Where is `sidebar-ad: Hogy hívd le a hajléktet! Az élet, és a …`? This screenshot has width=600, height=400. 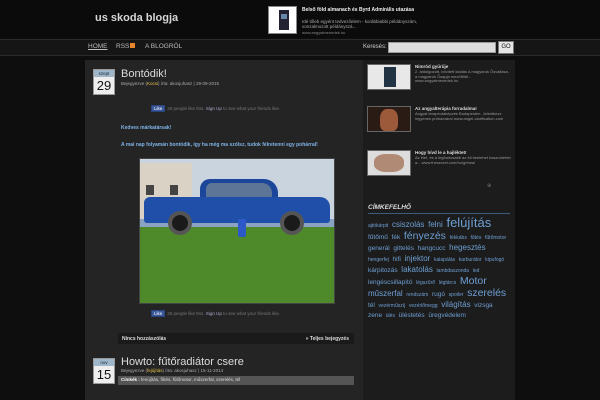 sidebar-ad: Hogy hívd le a hajléktet! Az élet, és a … is located at coordinates (439, 165).